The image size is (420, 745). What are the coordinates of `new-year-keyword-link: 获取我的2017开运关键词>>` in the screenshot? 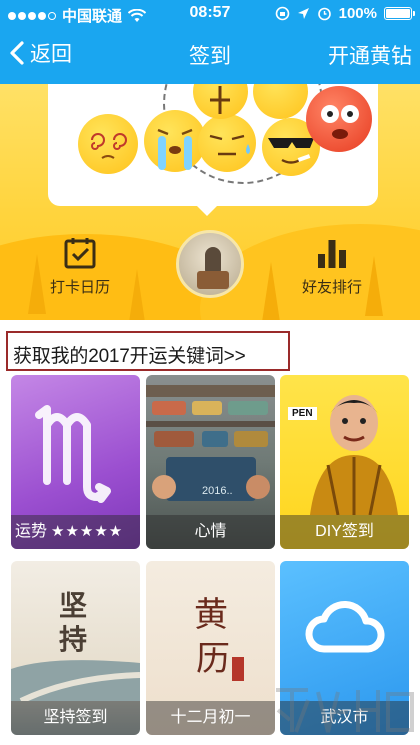 It's located at (148, 351).